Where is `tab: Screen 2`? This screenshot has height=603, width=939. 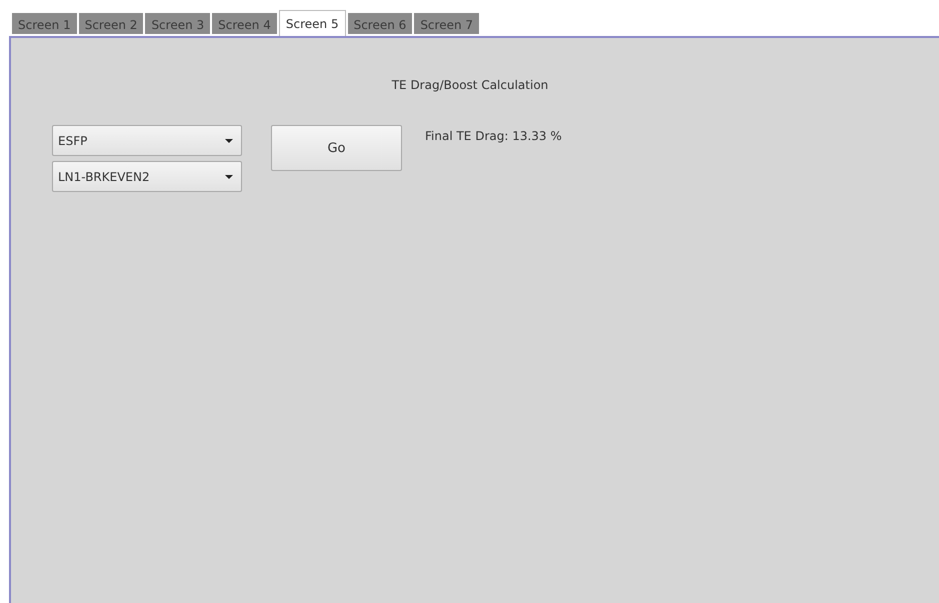 tab: Screen 2 is located at coordinates (111, 23).